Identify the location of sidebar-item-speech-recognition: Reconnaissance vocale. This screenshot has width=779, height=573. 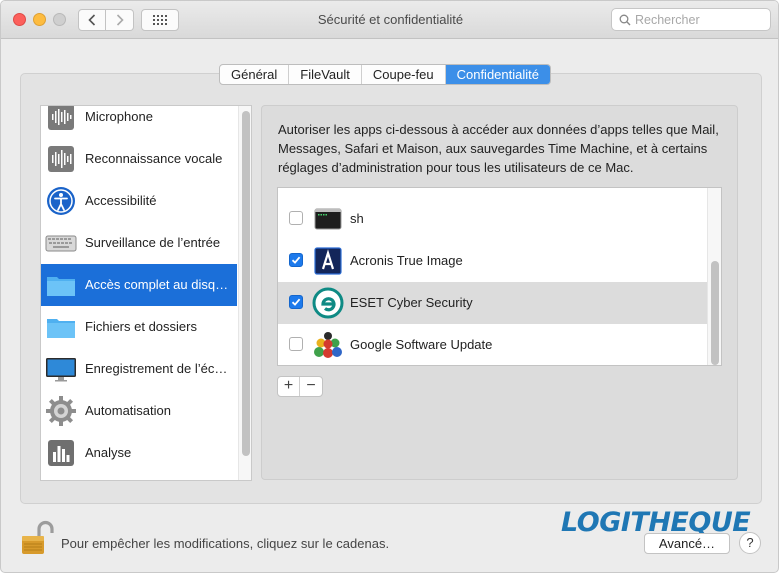
(139, 159).